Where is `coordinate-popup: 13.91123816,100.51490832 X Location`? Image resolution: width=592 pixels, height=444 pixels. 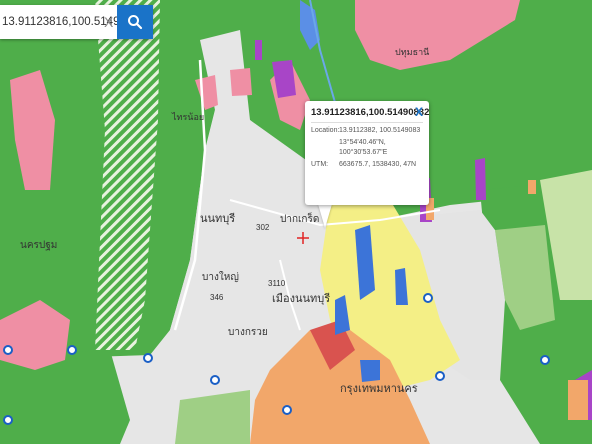 coordinate-popup: 13.91123816,100.51490832 X Location is located at coordinates (367, 153).